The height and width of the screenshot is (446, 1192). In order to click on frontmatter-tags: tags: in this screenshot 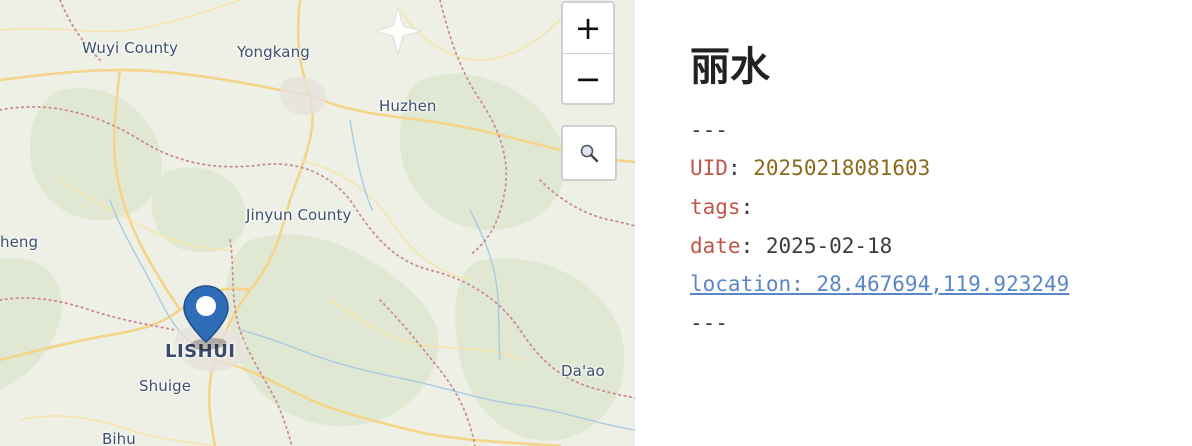, I will do `click(721, 207)`.